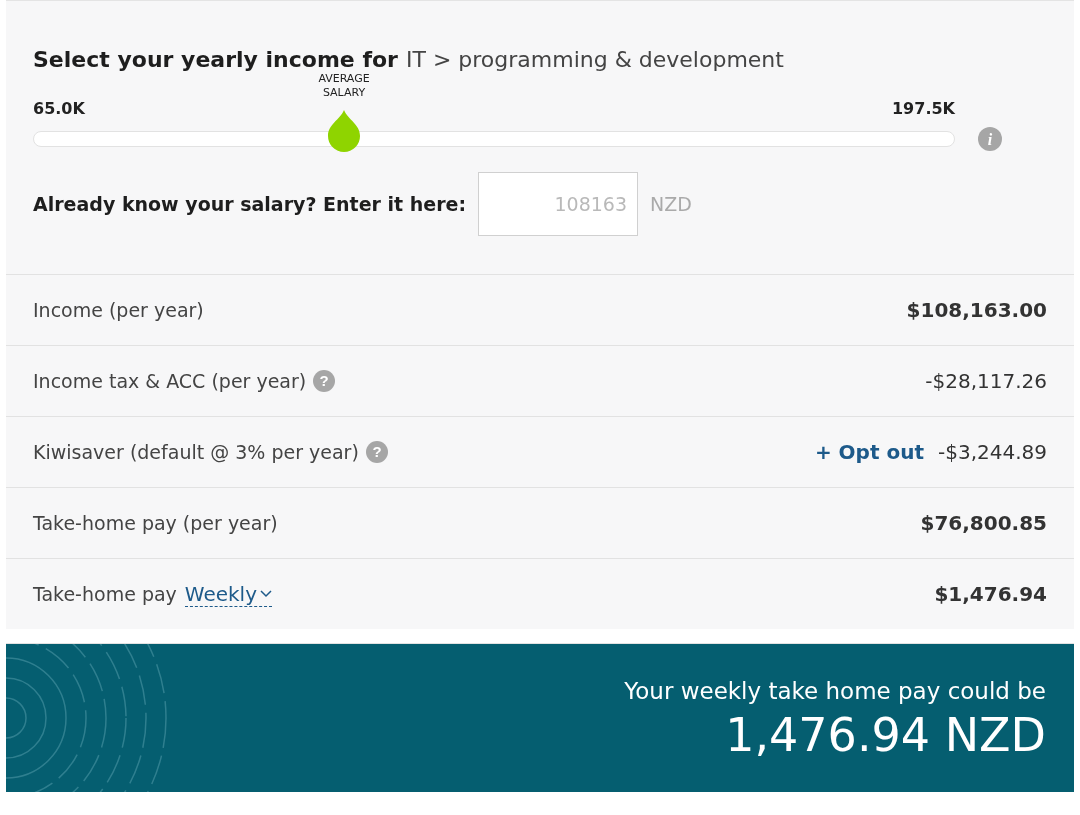 The image size is (1080, 815). I want to click on opt-out-link: + Opt out, so click(869, 452).